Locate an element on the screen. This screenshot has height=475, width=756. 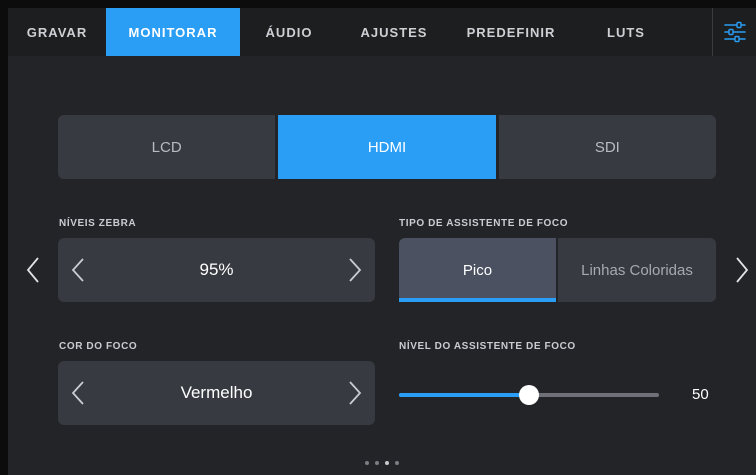
focus-assist-type-selector: Pico Linhas Coloridas is located at coordinates (557, 270).